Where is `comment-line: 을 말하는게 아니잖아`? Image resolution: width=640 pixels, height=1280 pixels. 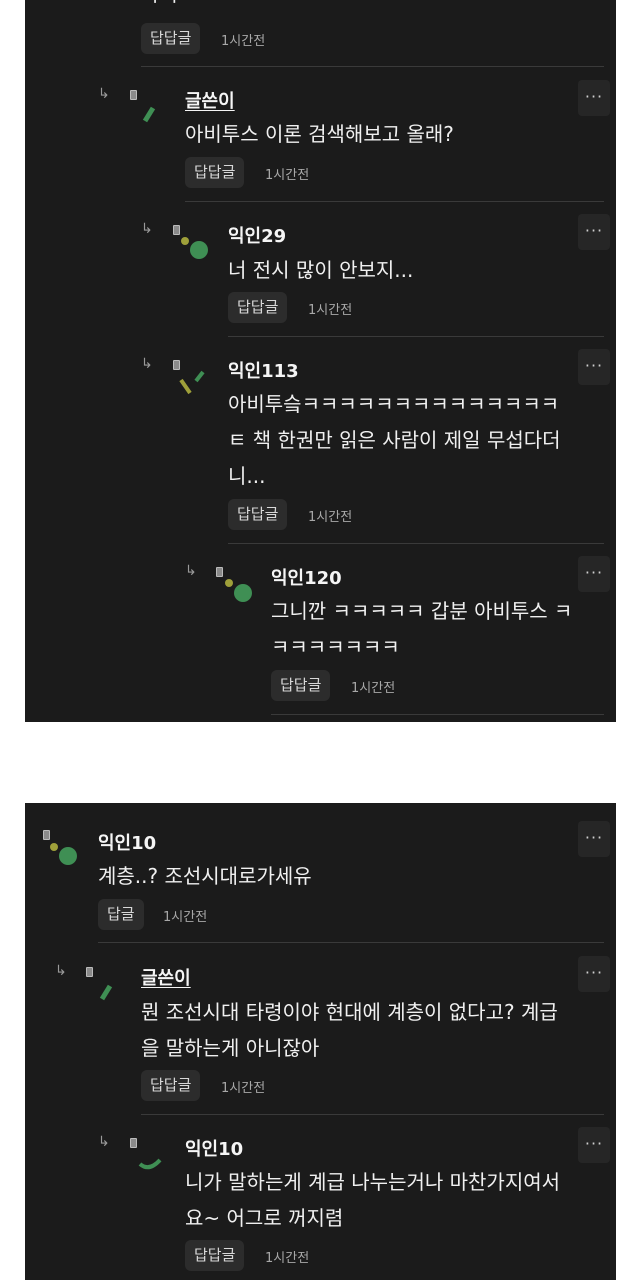
comment-line: 을 말하는게 아니잖아 is located at coordinates (230, 1048).